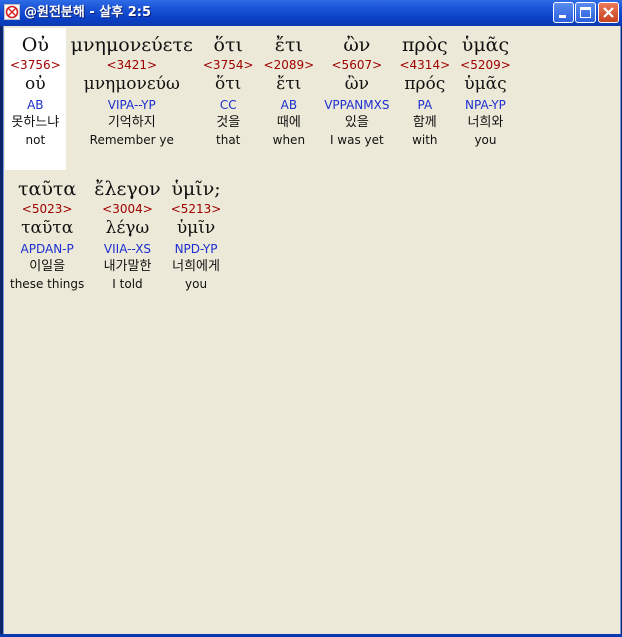 Image resolution: width=622 pixels, height=637 pixels. I want to click on english-gloss: these things, so click(47, 284).